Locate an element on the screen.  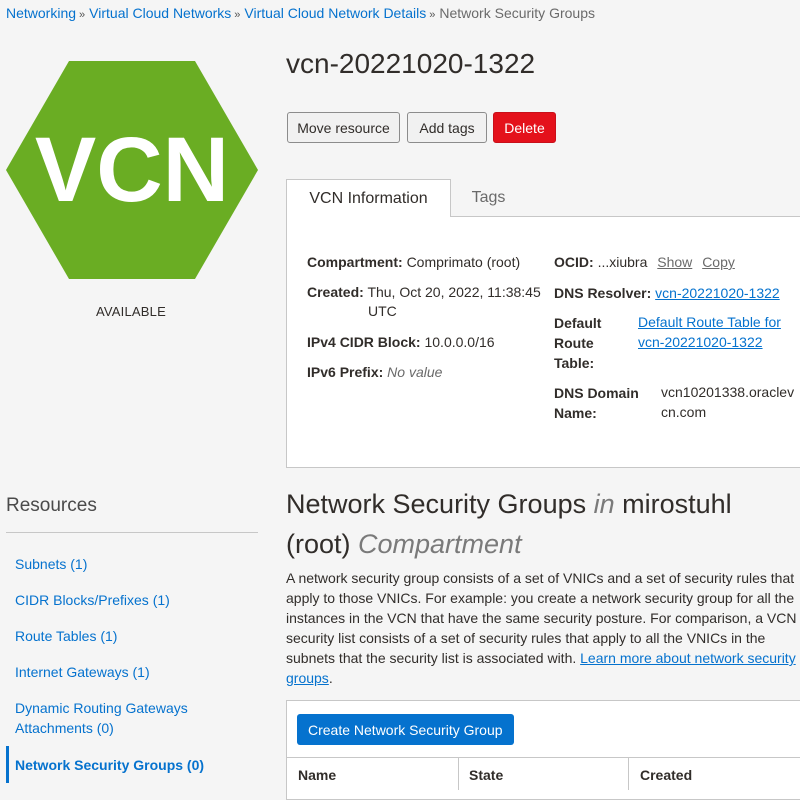
resources-divider is located at coordinates (132, 532).